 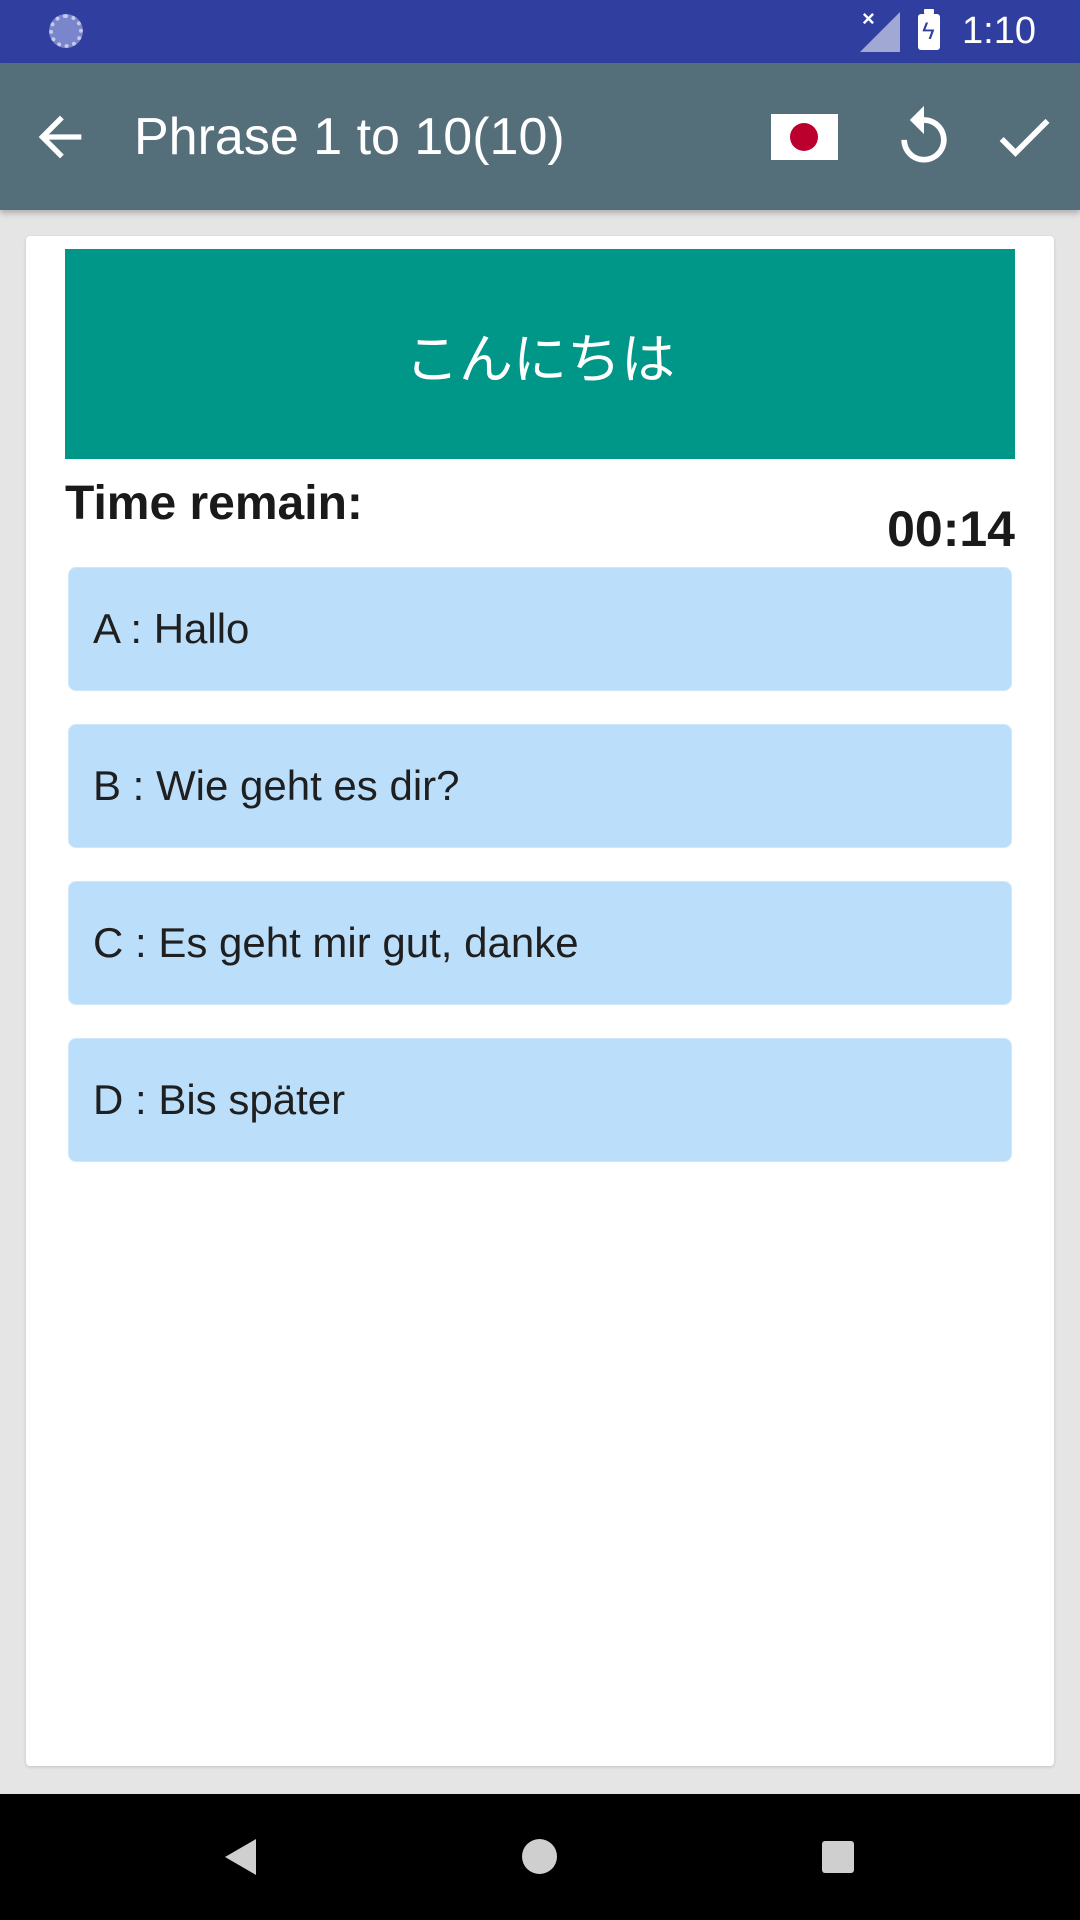 What do you see at coordinates (924, 137) in the screenshot?
I see `reset-icon` at bounding box center [924, 137].